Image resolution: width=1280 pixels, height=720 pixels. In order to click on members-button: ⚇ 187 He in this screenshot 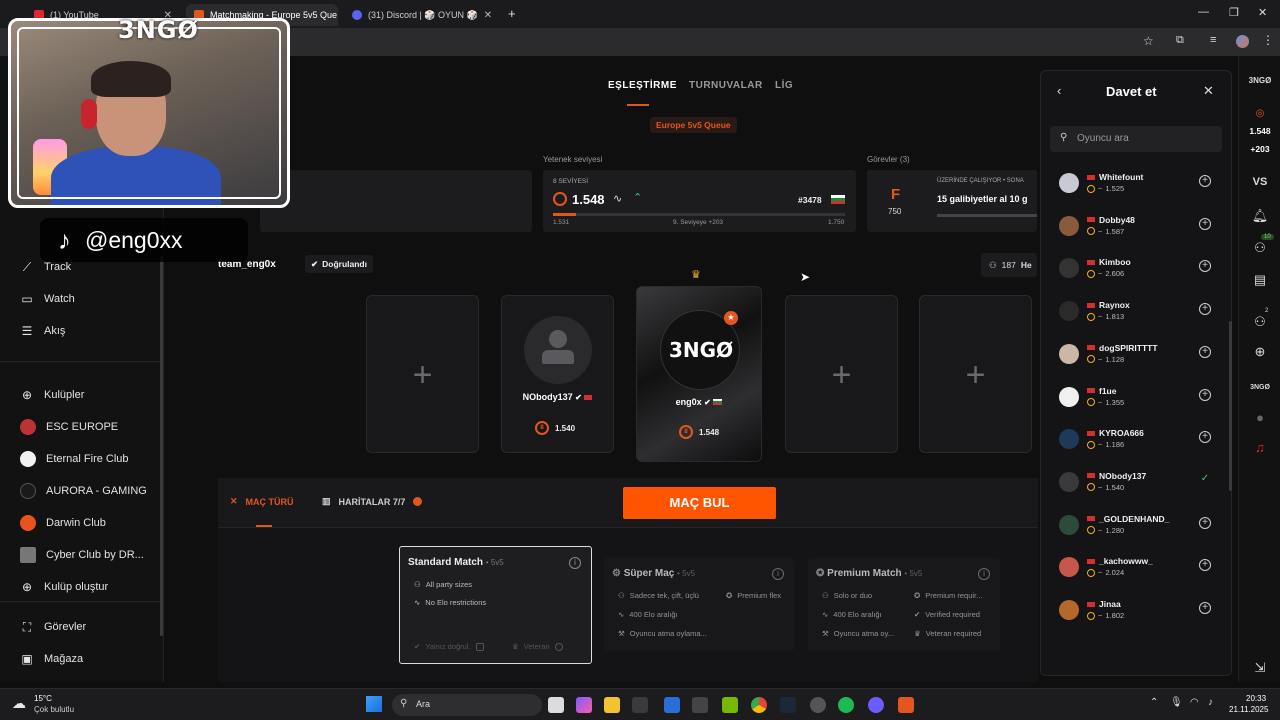, I will do `click(1009, 265)`.